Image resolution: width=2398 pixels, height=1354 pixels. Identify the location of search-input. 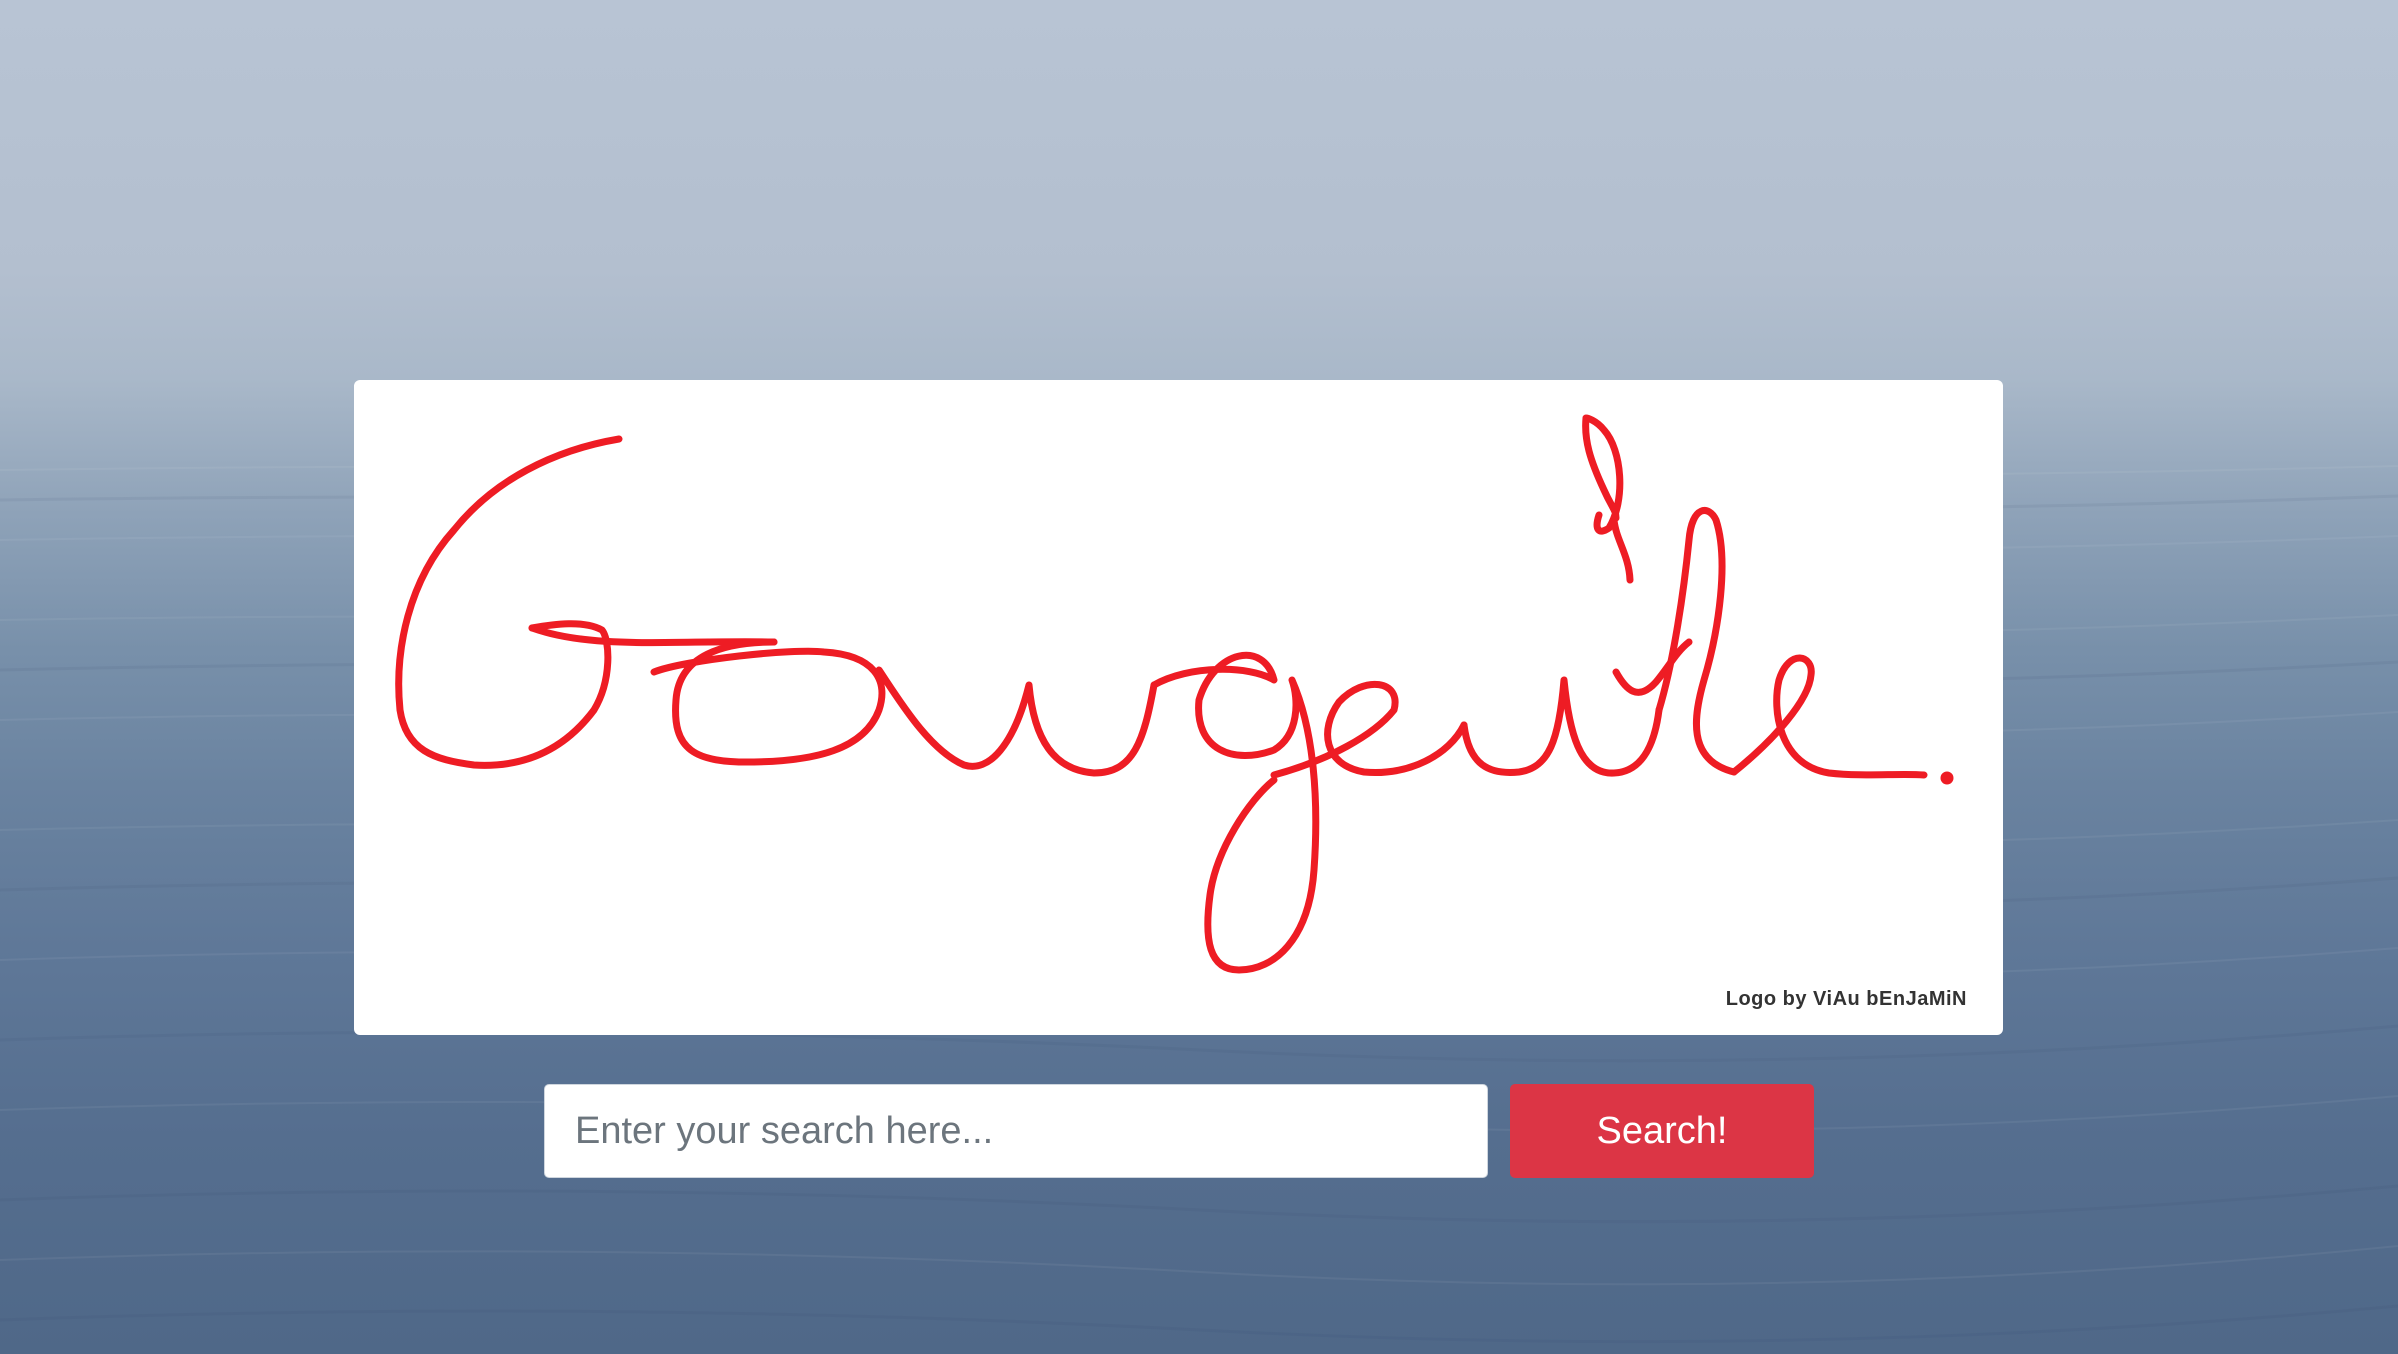
(1016, 1131).